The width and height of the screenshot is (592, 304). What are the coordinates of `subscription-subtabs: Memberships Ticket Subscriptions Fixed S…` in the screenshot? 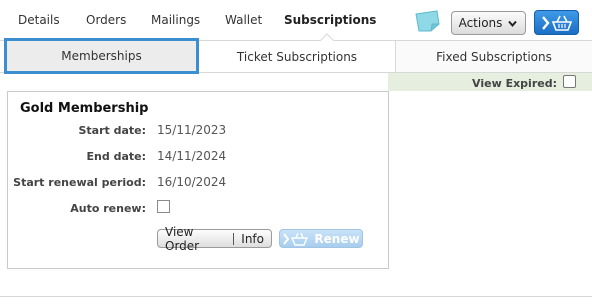 It's located at (296, 56).